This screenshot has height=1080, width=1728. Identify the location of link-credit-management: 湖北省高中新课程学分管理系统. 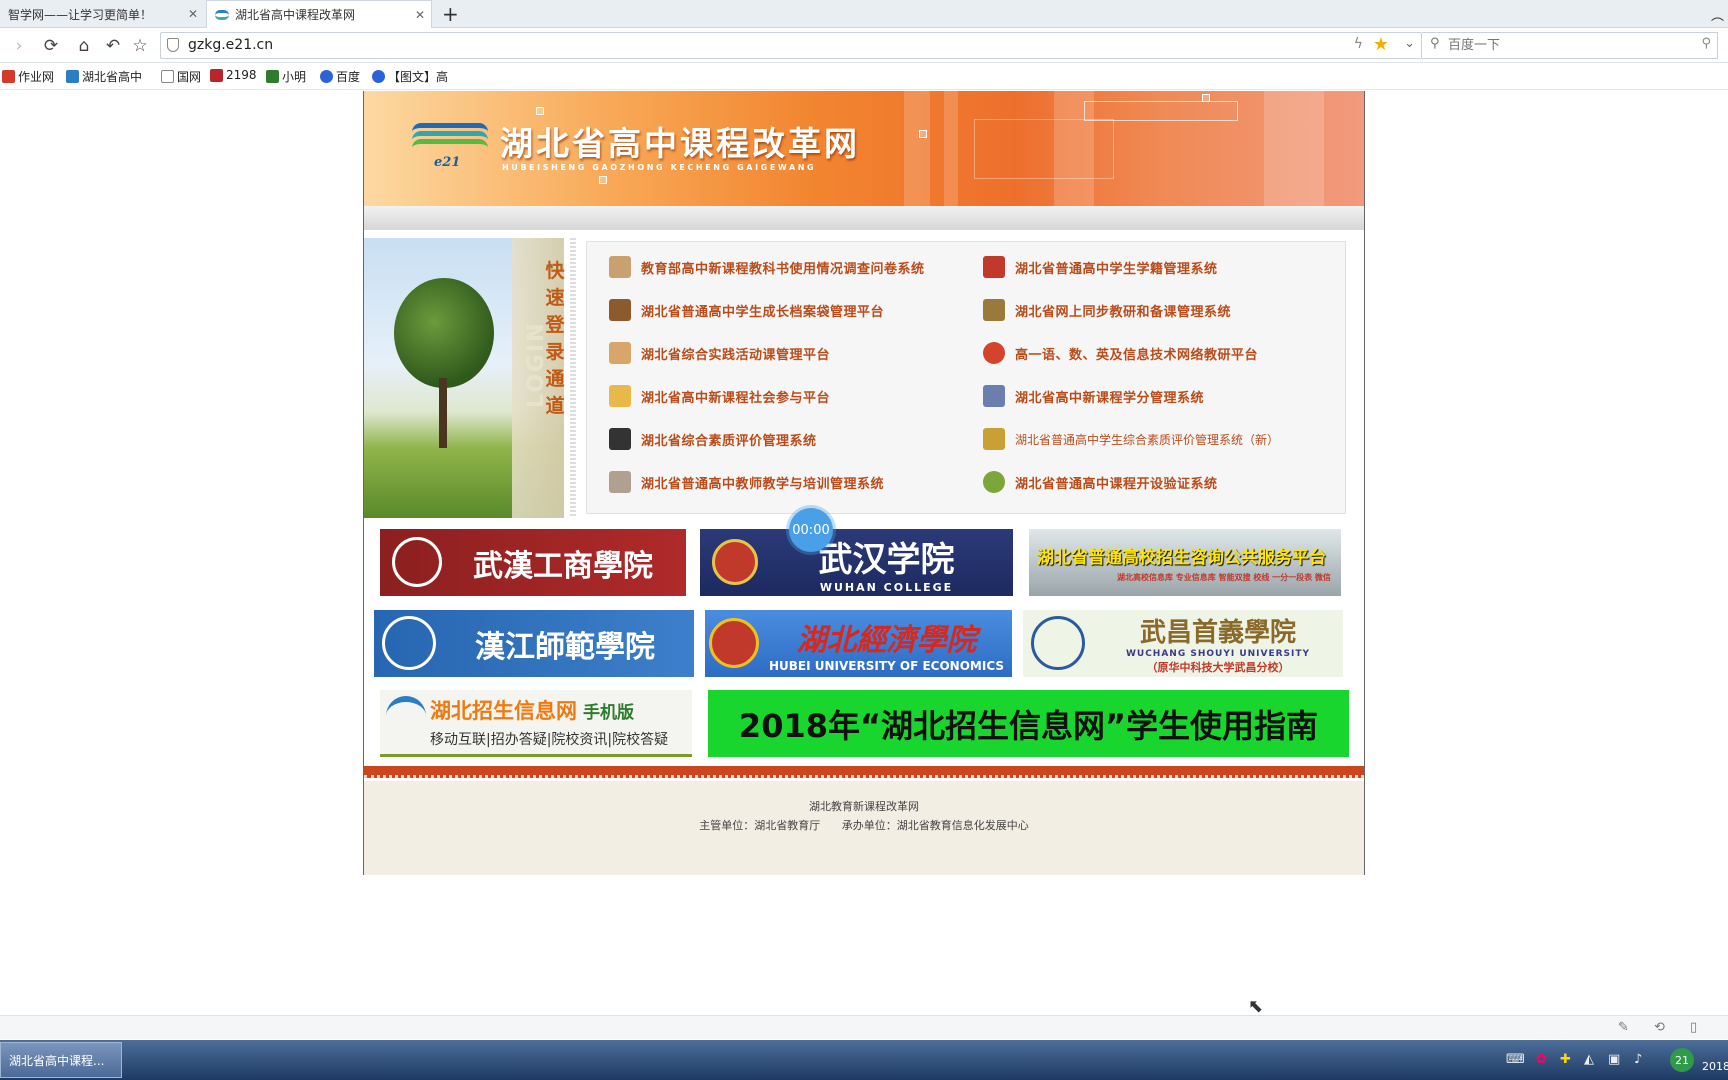
(1093, 396).